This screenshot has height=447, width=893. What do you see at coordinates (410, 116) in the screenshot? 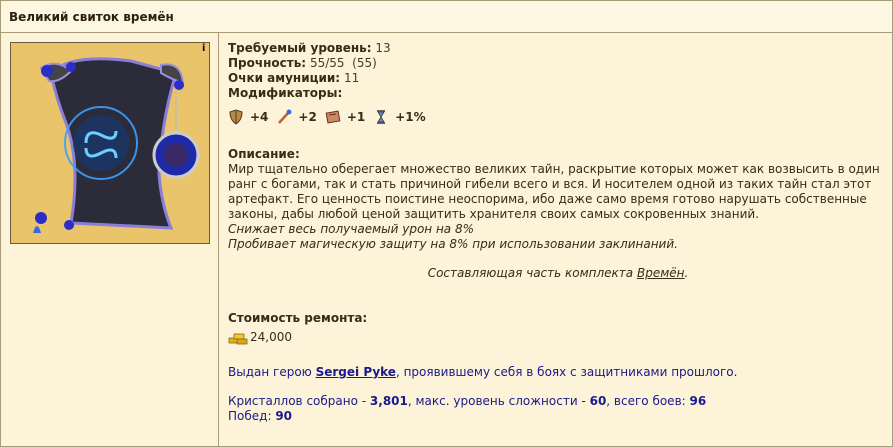
I see `modifier-value: +1%` at bounding box center [410, 116].